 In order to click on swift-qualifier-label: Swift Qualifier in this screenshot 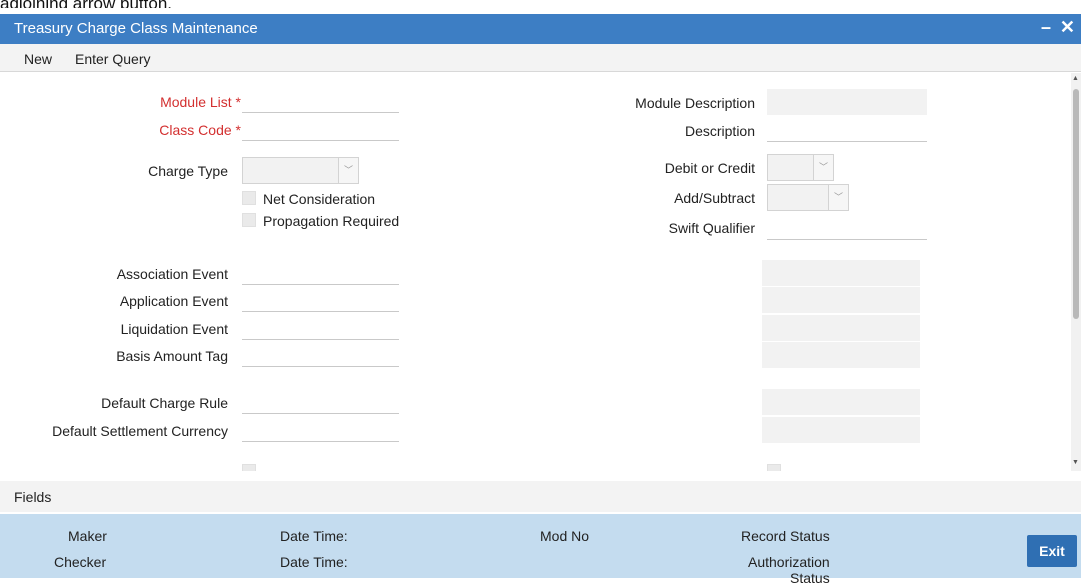, I will do `click(711, 228)`.